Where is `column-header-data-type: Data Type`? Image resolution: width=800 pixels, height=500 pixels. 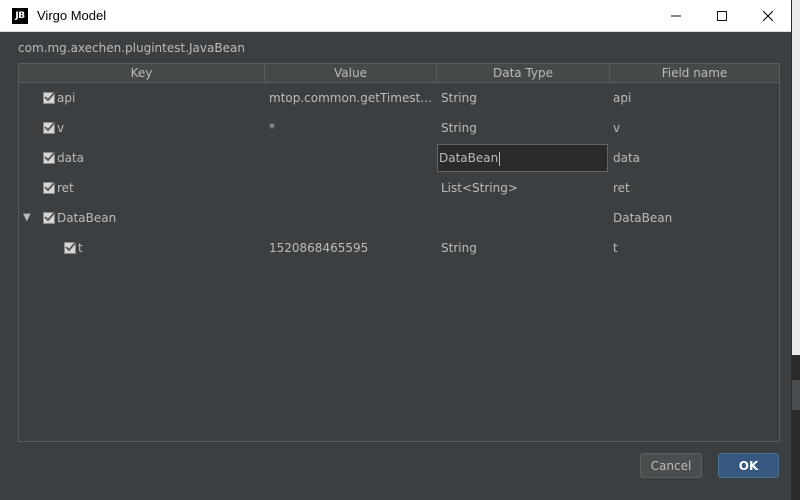
column-header-data-type: Data Type is located at coordinates (523, 73).